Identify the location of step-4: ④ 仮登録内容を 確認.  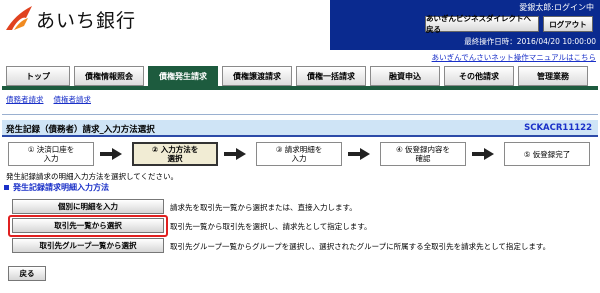
(423, 154).